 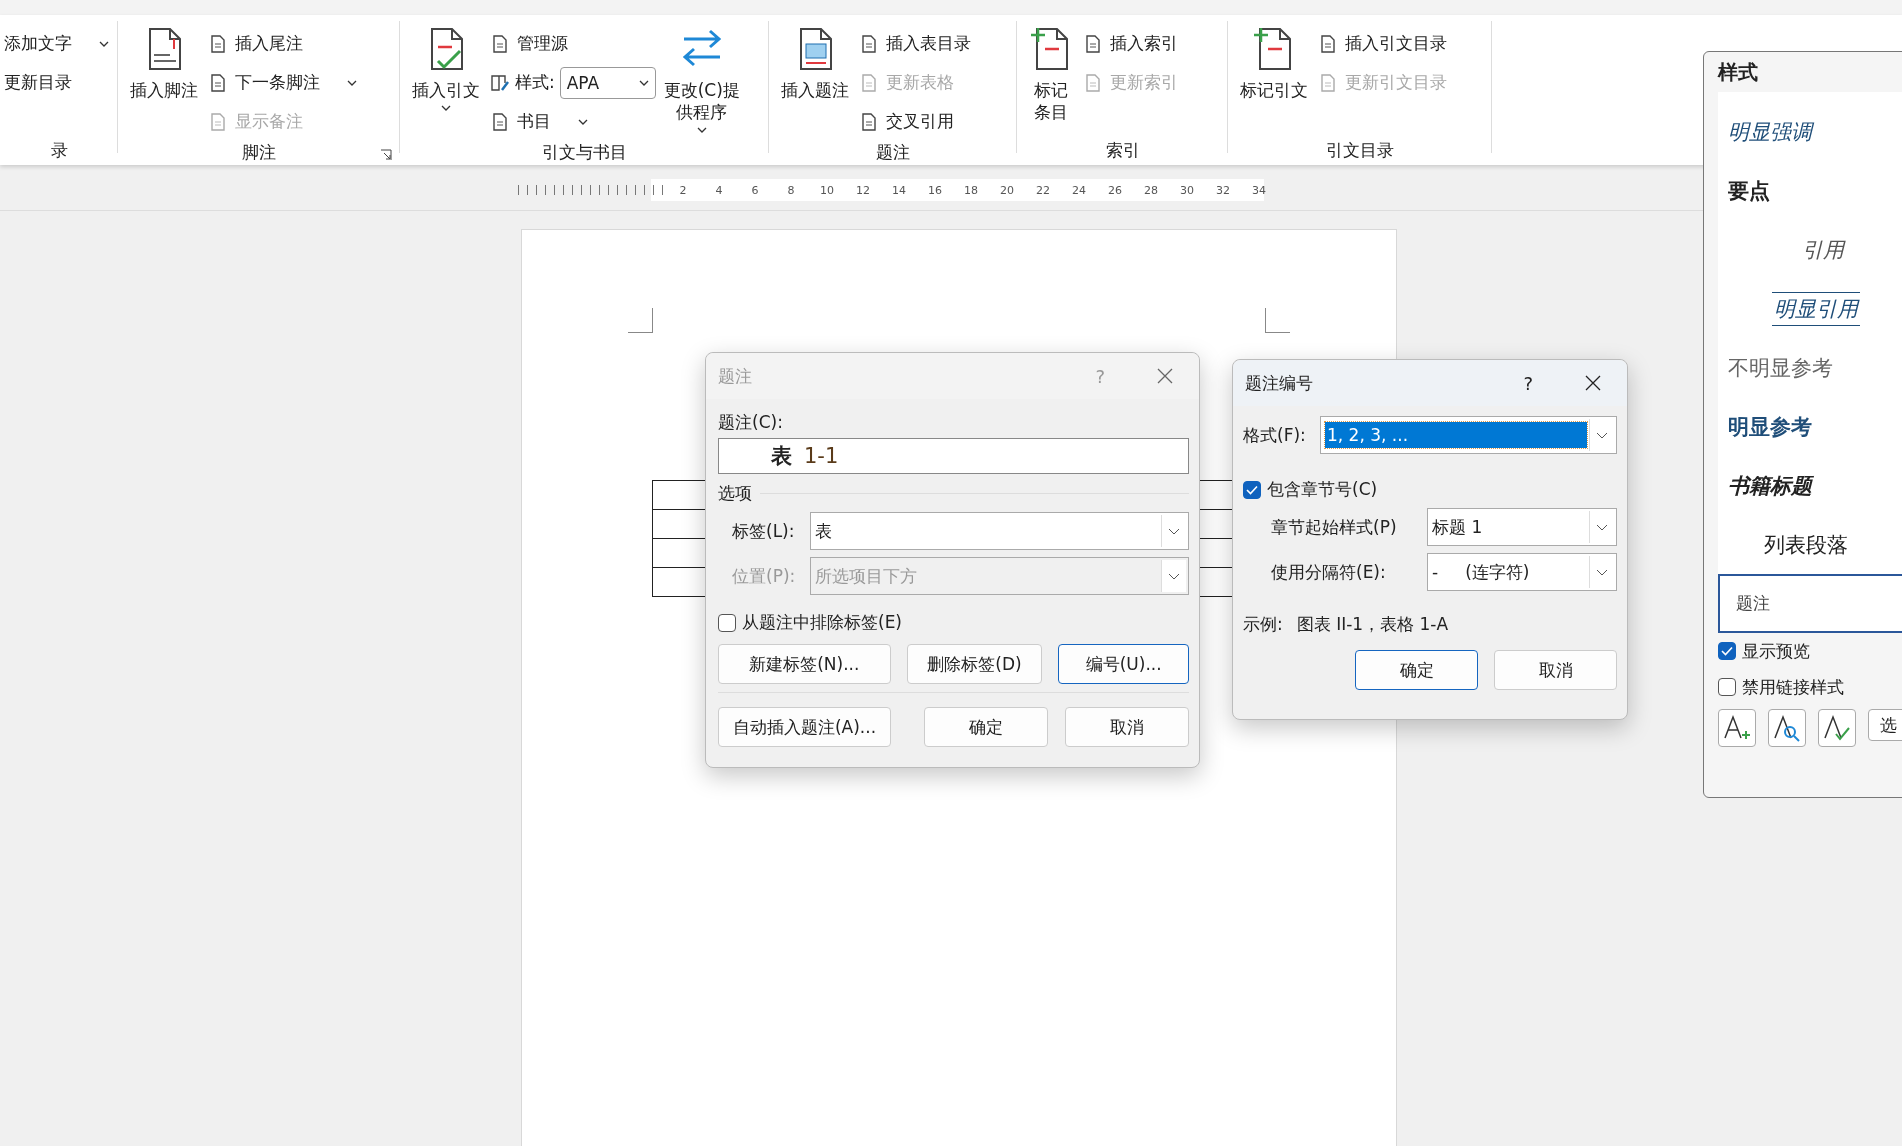 I want to click on help-button: ?, so click(x=1528, y=383).